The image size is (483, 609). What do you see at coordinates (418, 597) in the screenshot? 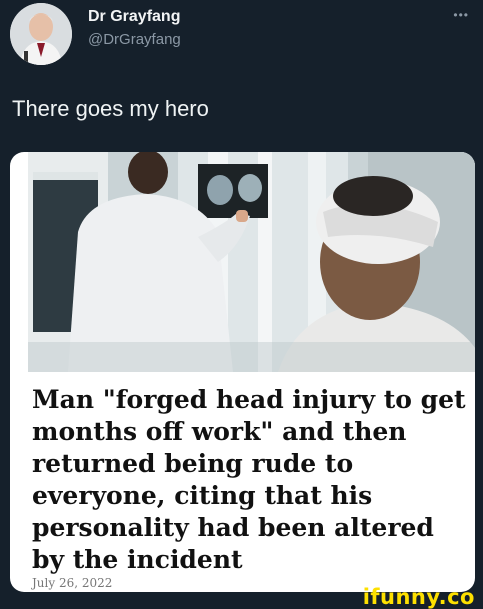
I see `ifunny-watermark: ifunny.co` at bounding box center [418, 597].